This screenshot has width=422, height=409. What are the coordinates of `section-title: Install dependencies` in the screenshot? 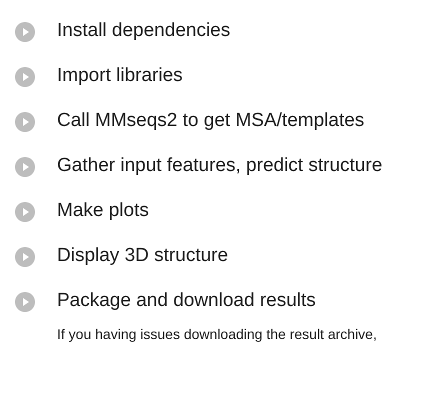 It's located at (143, 31).